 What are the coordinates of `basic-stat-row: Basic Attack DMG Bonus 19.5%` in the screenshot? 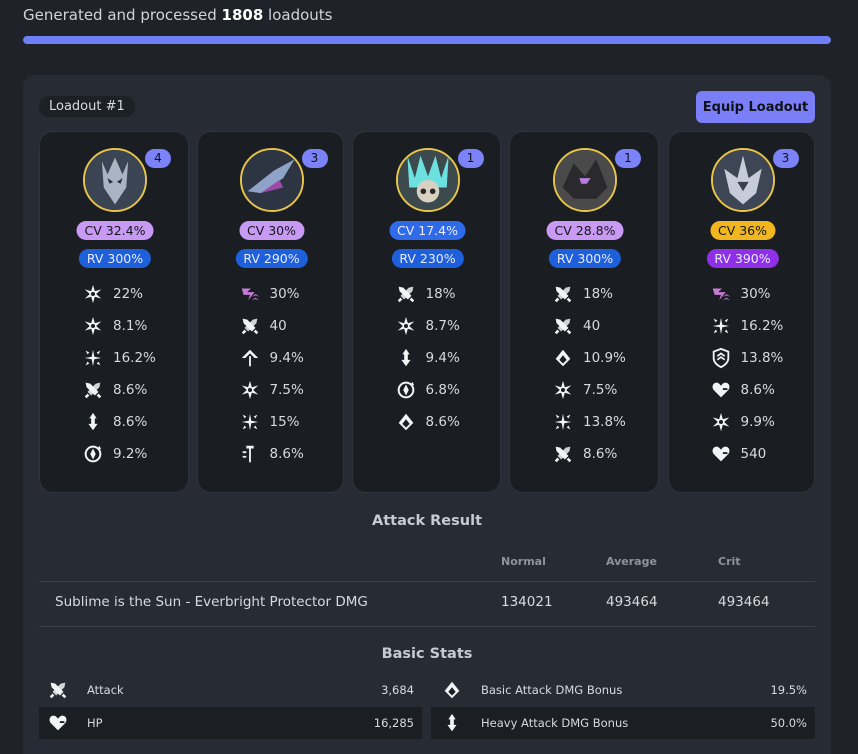 It's located at (623, 690).